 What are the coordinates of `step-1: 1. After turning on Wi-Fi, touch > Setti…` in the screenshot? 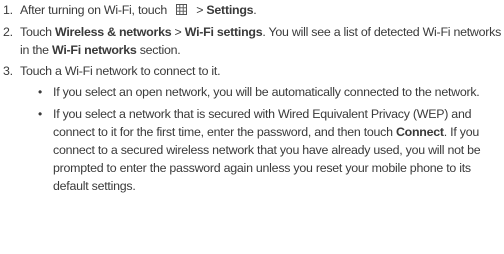 It's located at (252, 10).